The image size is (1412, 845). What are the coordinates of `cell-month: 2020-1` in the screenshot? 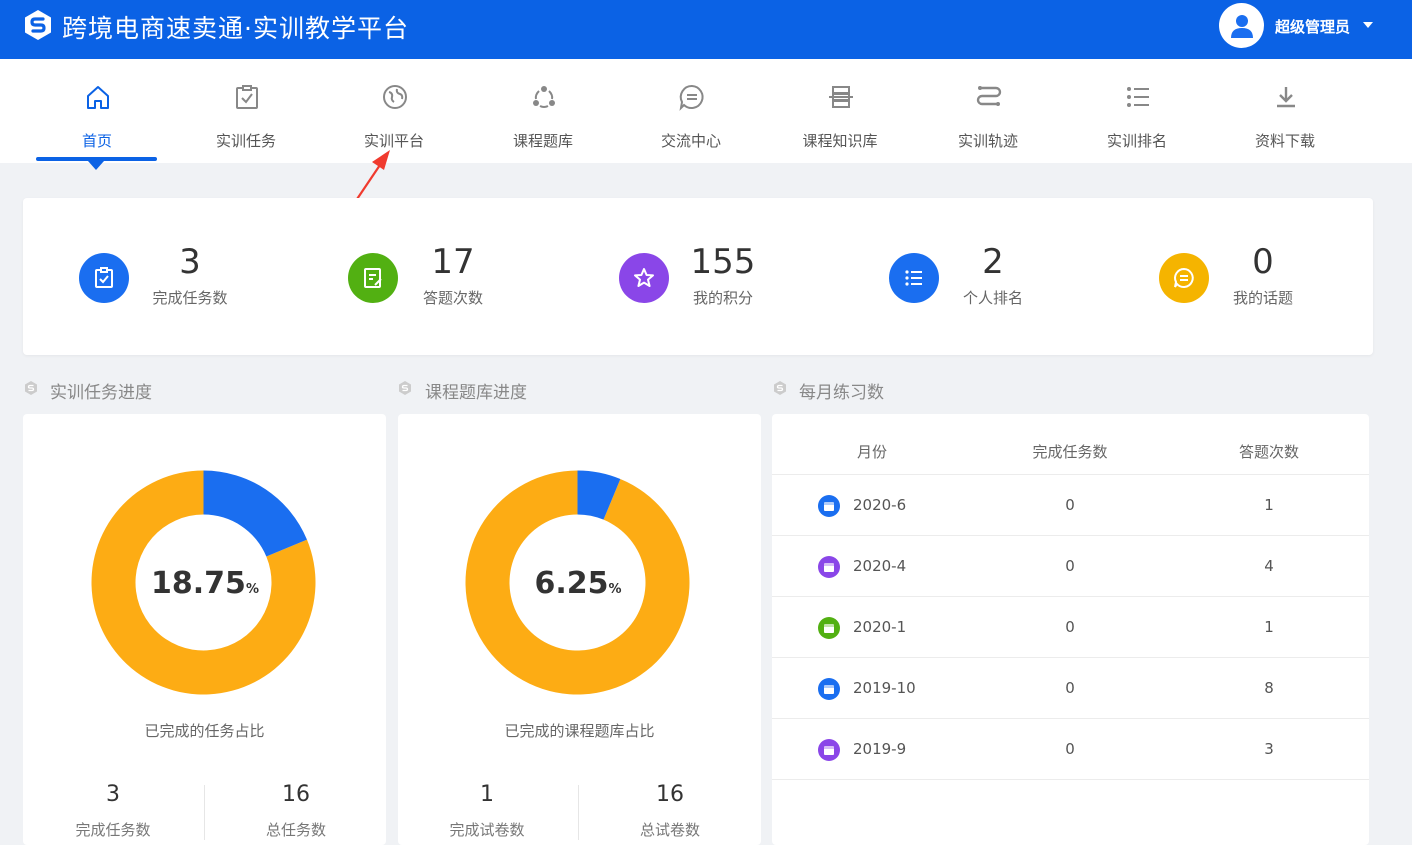 It's located at (880, 627).